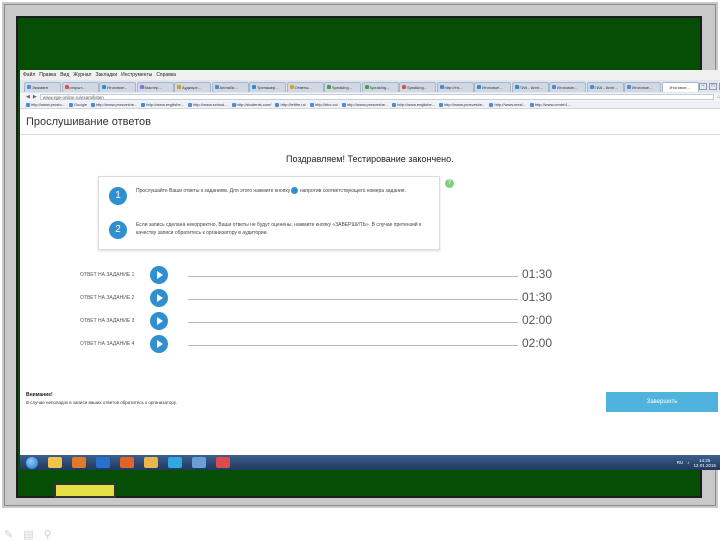 This screenshot has height=541, width=720. Describe the element at coordinates (79, 462) in the screenshot. I see `media-icon` at that location.